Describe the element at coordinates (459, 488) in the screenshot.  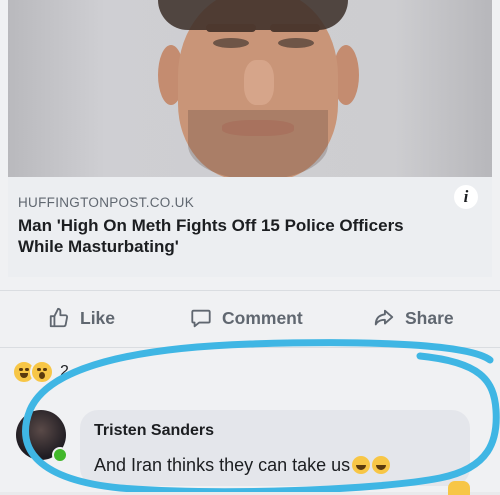
I see `comment-reaction-icon` at that location.